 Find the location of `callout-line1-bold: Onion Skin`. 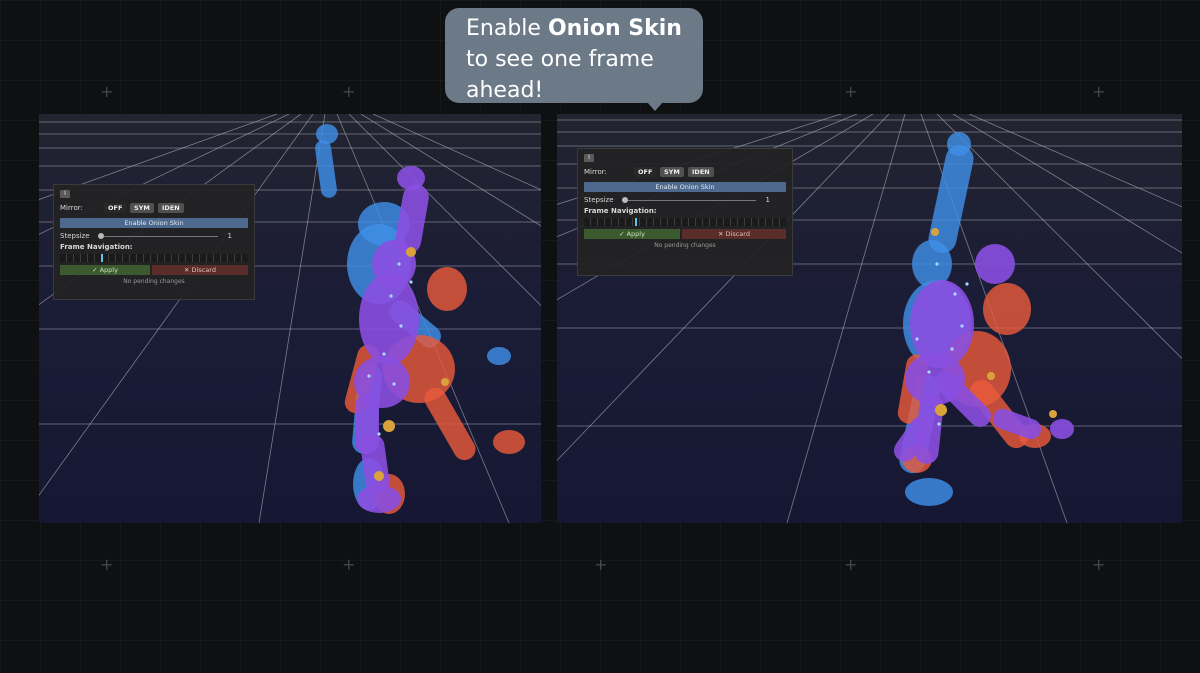

callout-line1-bold: Onion Skin is located at coordinates (614, 28).